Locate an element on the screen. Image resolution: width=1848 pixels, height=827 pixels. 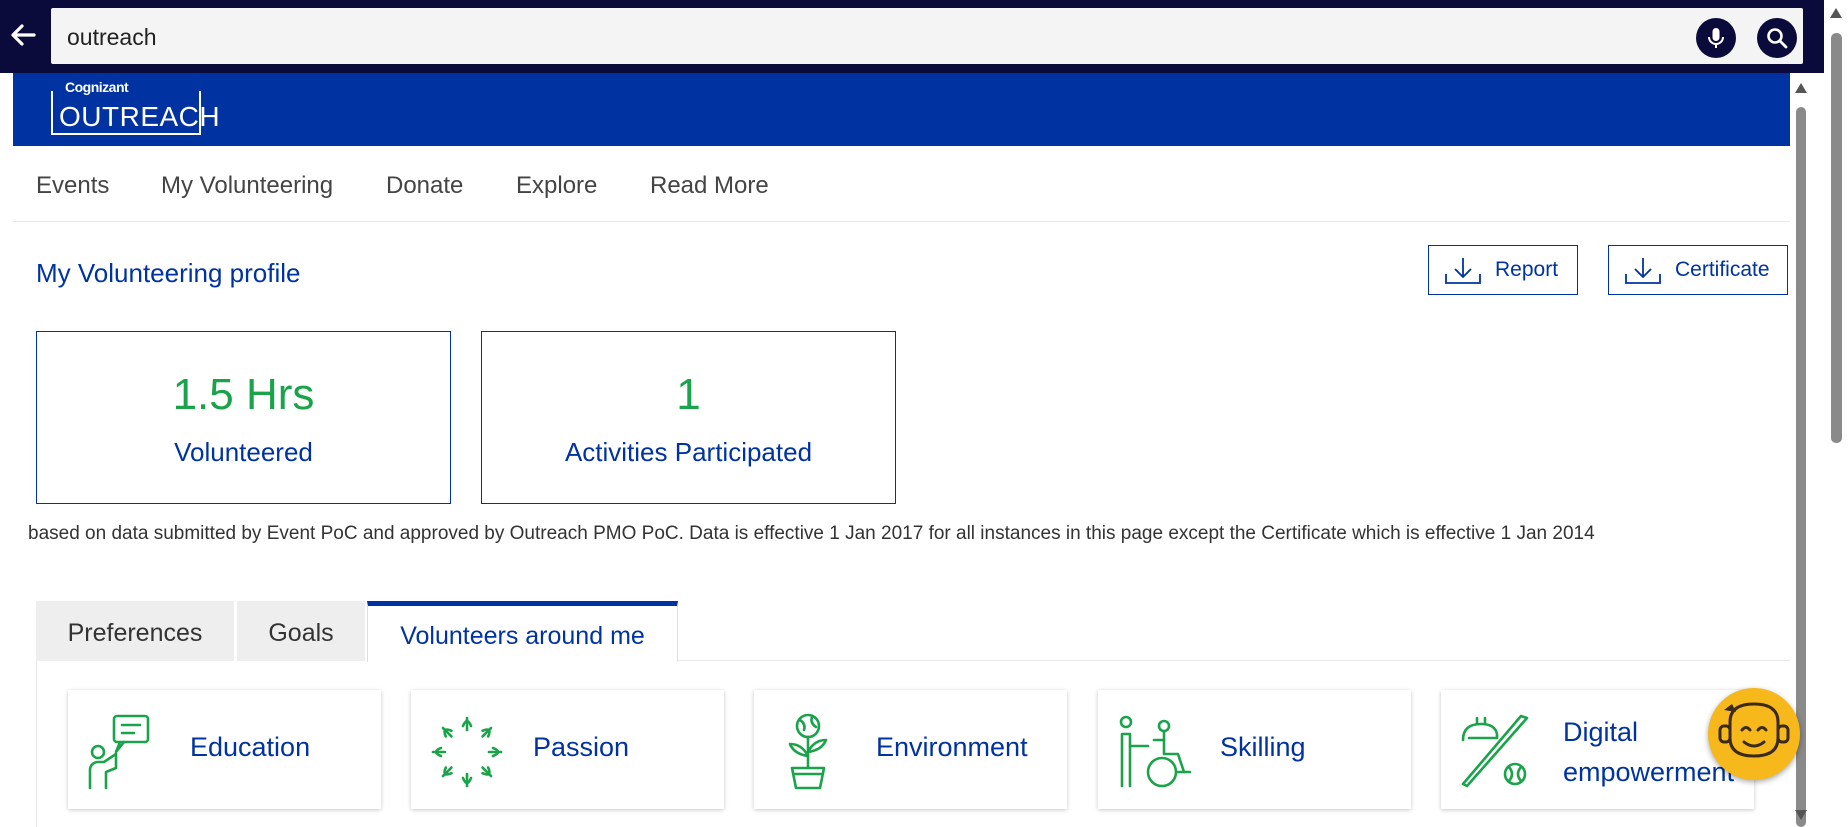
category-card-skilling: Skilling is located at coordinates (1254, 749).